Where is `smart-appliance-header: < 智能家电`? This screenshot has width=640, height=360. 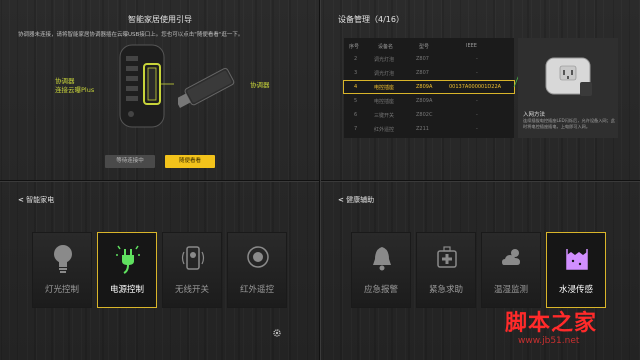
smart-appliance-header: < 智能家电 is located at coordinates (36, 200).